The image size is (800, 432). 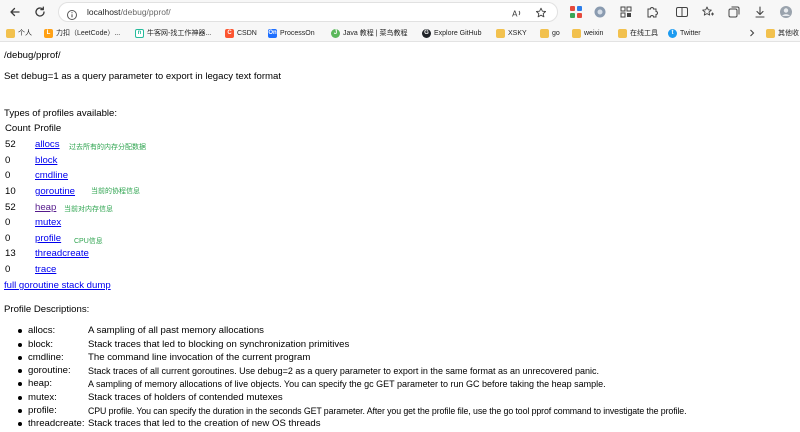 I want to click on profile-row: 0 cmdline, so click(x=205, y=176).